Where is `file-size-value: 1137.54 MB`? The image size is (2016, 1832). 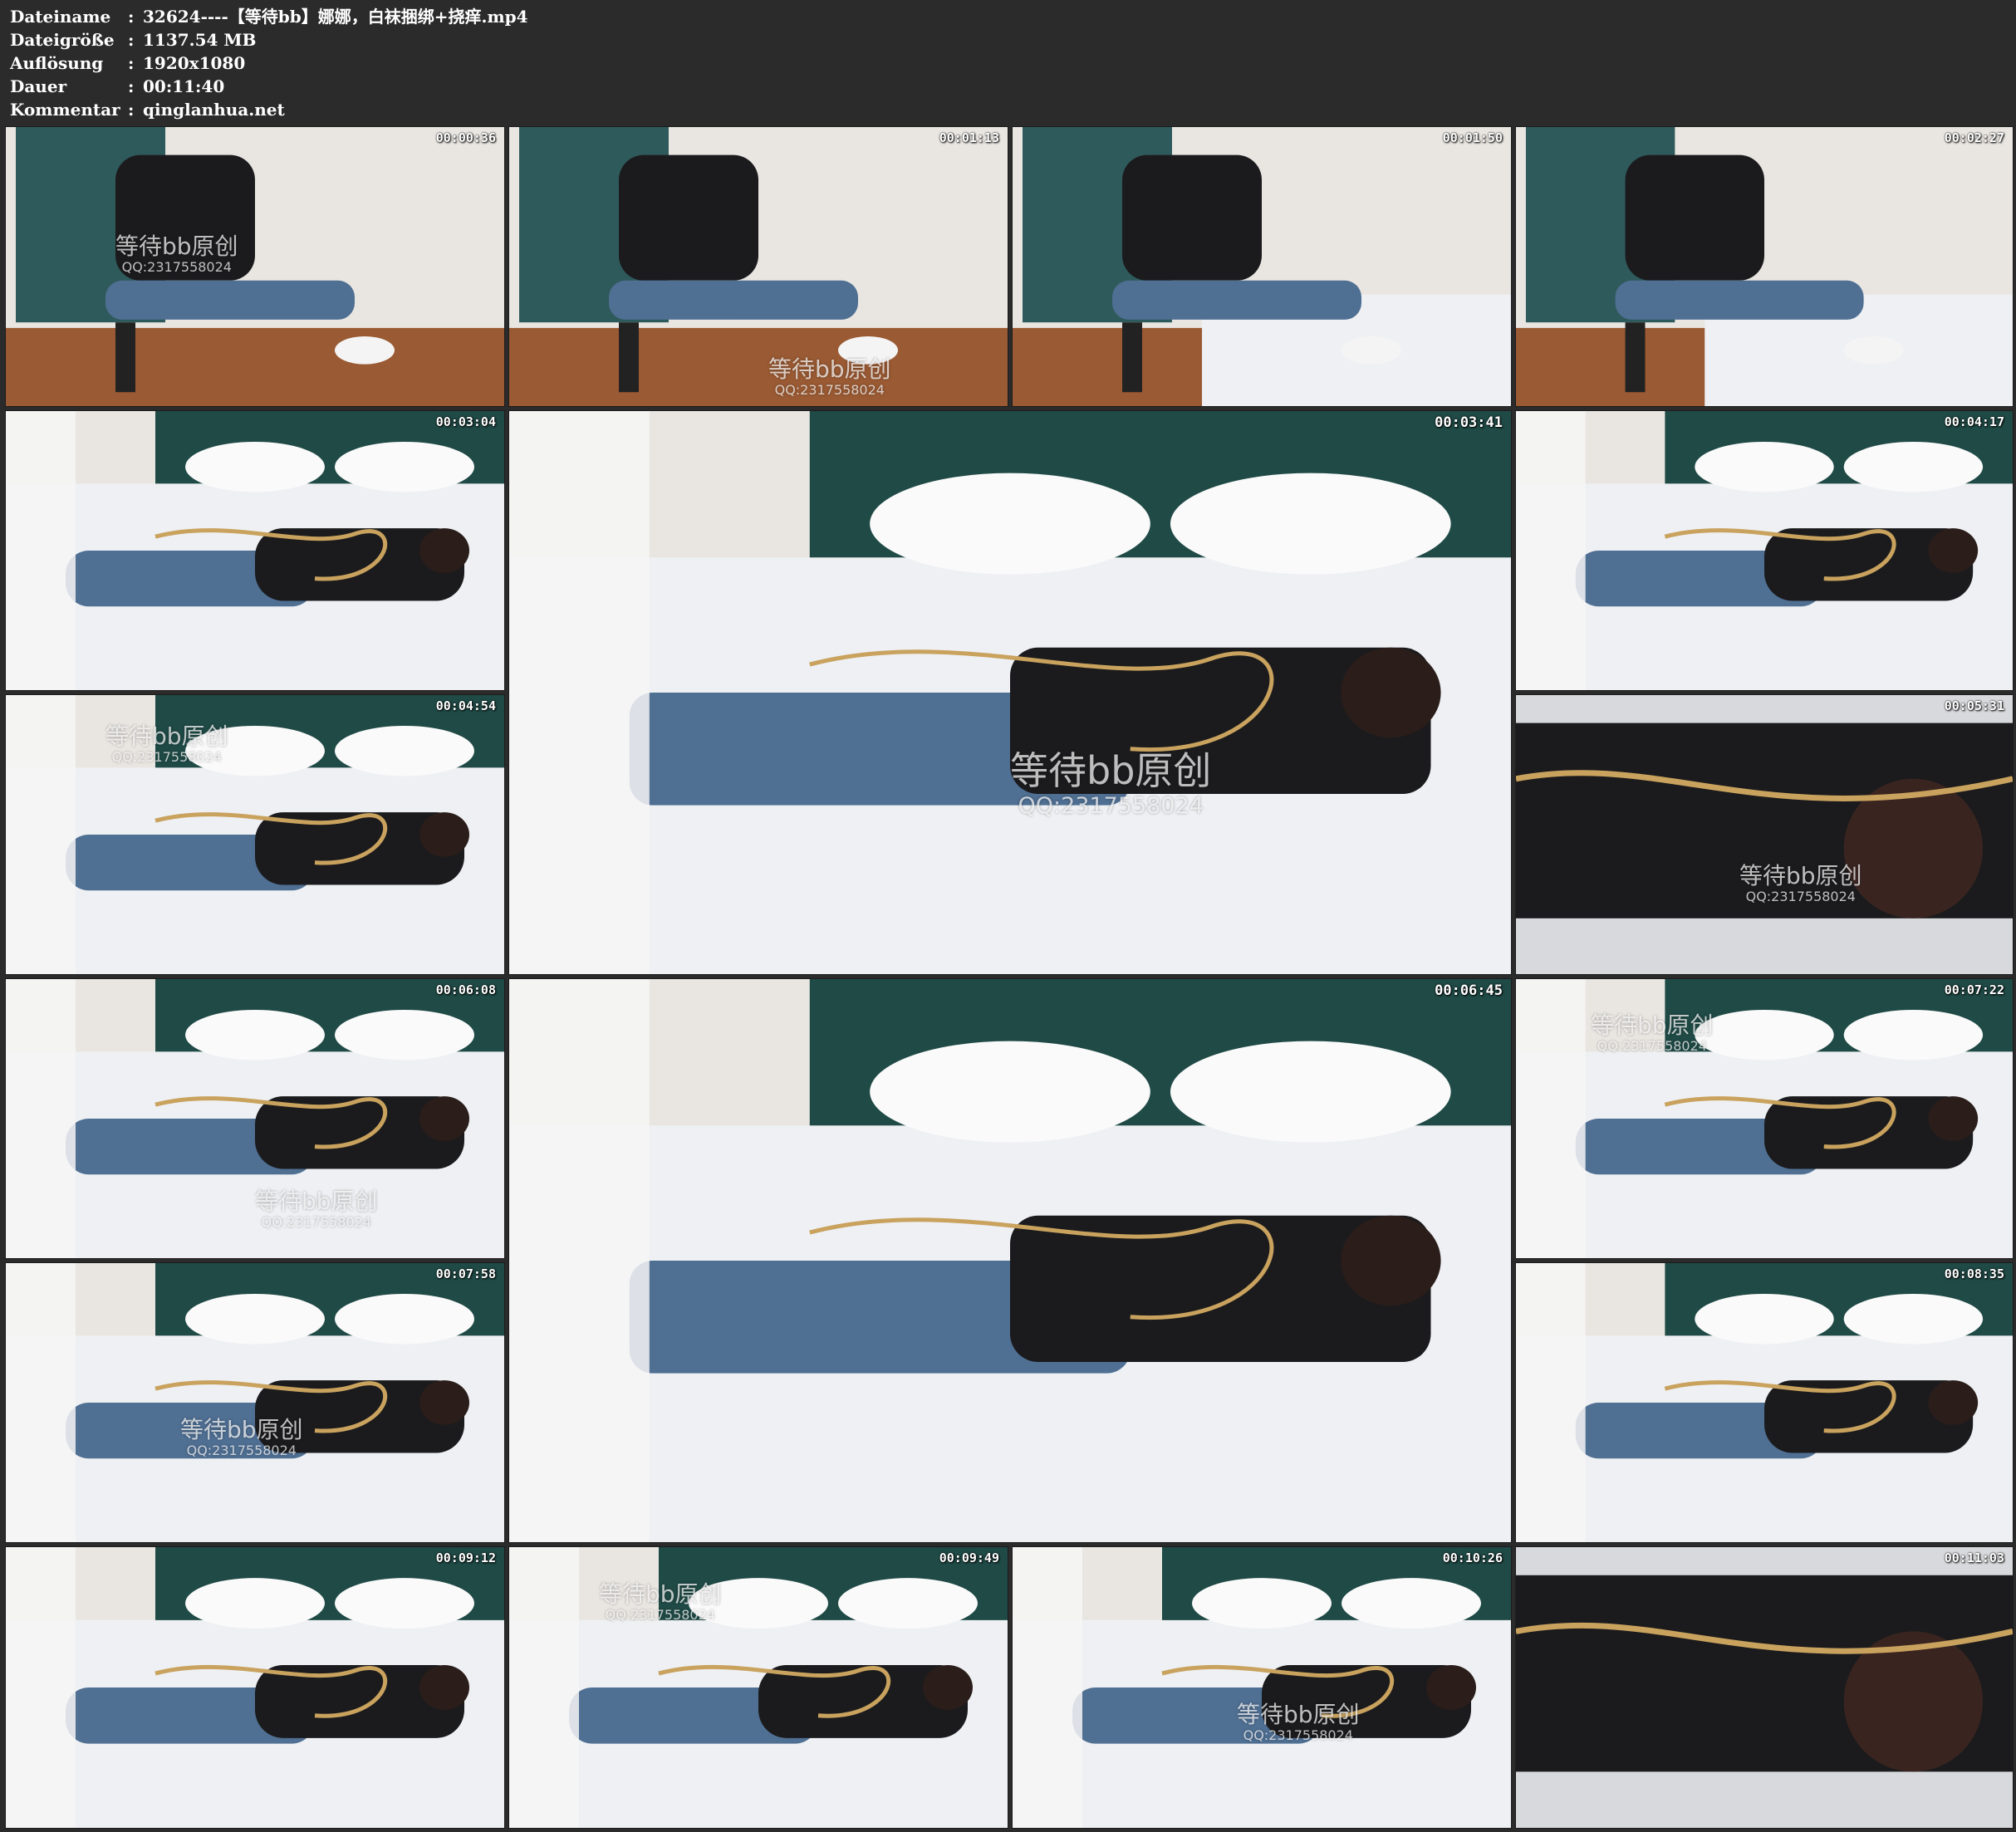 file-size-value: 1137.54 MB is located at coordinates (200, 40).